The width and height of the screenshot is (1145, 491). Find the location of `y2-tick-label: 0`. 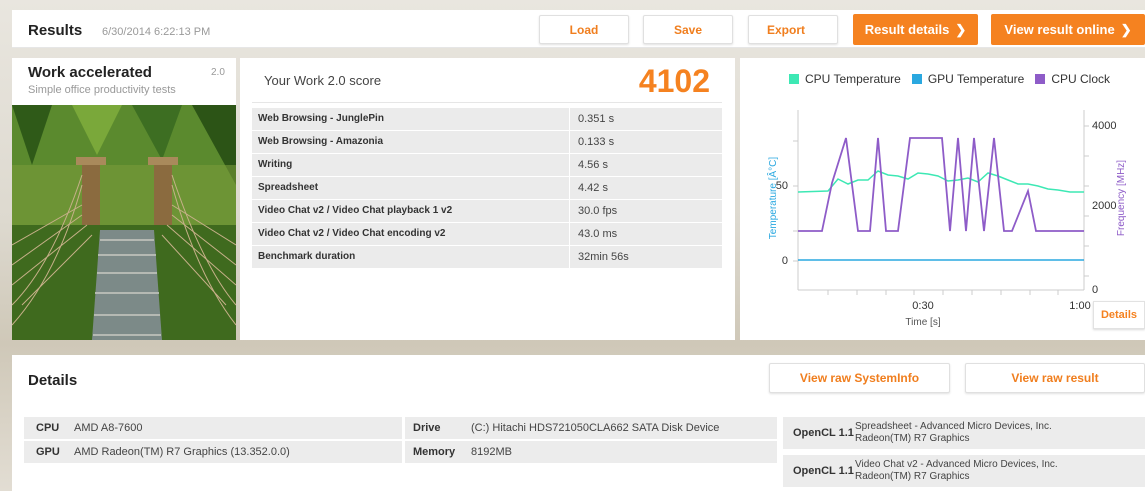

y2-tick-label: 0 is located at coordinates (1095, 290).